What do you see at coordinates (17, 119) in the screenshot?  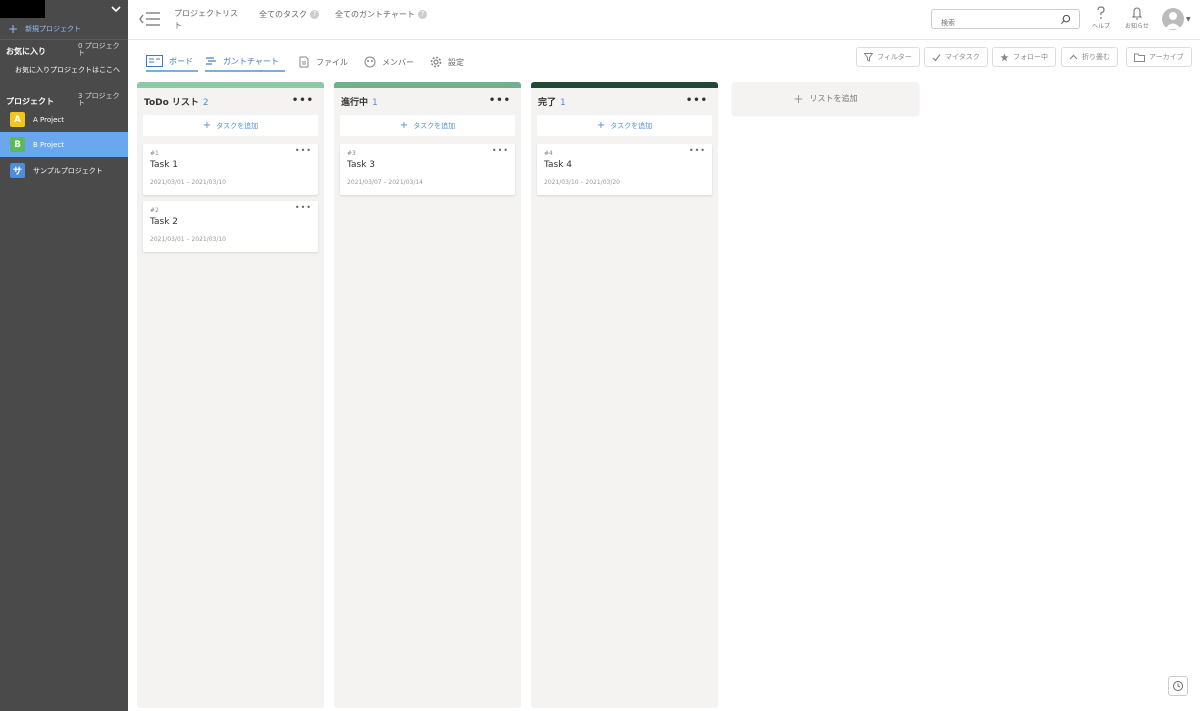 I see `project-badge: A` at bounding box center [17, 119].